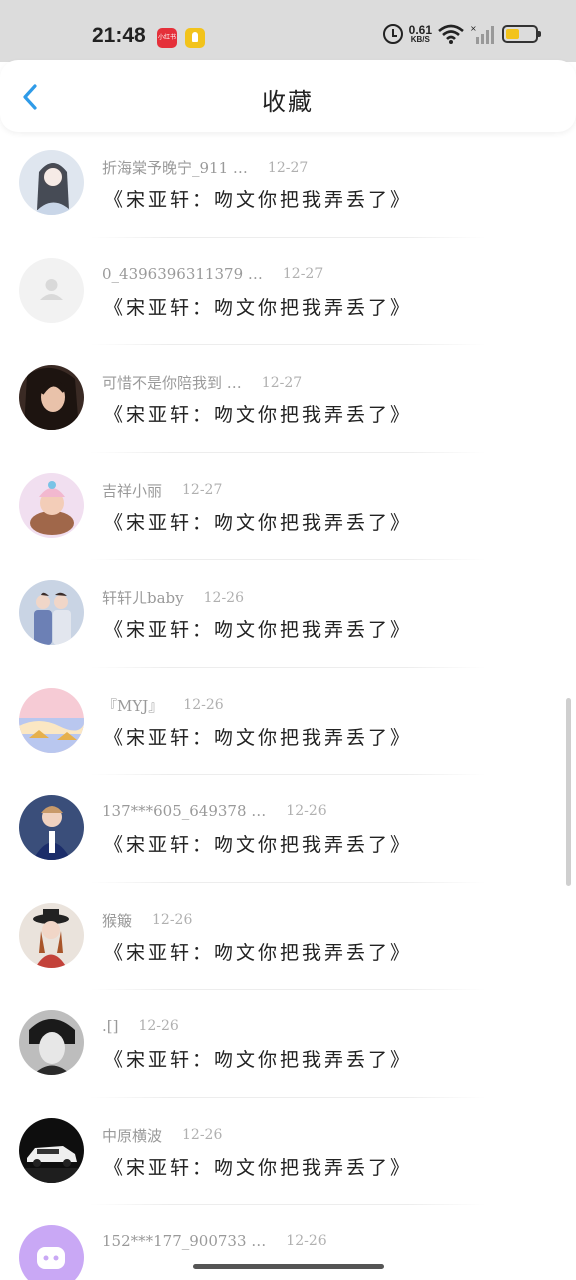  I want to click on item-meta: 轩轩ㄦbaby 12-26, so click(173, 597).